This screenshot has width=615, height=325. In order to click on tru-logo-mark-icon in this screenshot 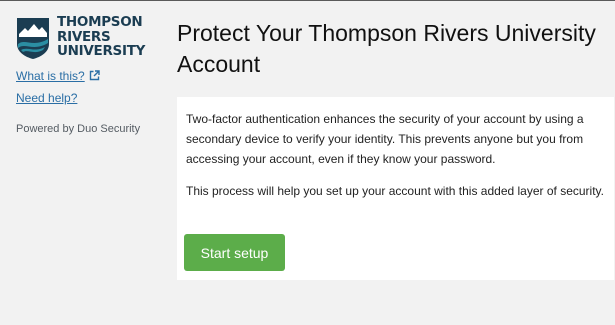, I will do `click(33, 38)`.